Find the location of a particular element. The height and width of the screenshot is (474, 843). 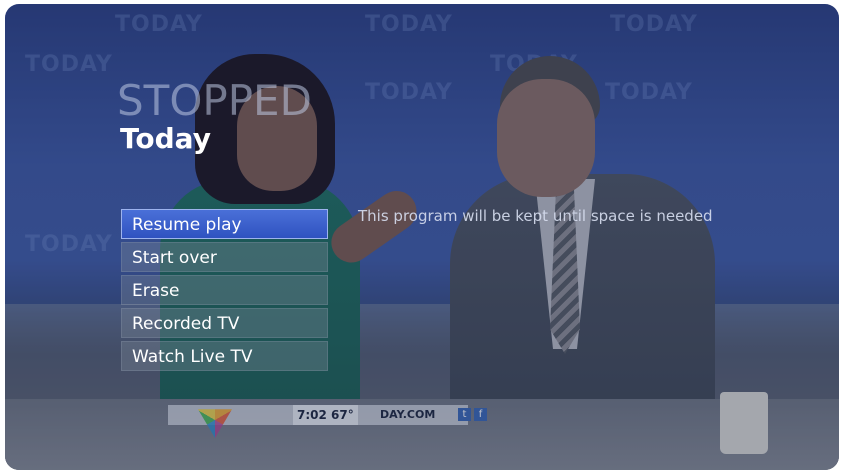

menu-item-erase: Erase is located at coordinates (224, 290).